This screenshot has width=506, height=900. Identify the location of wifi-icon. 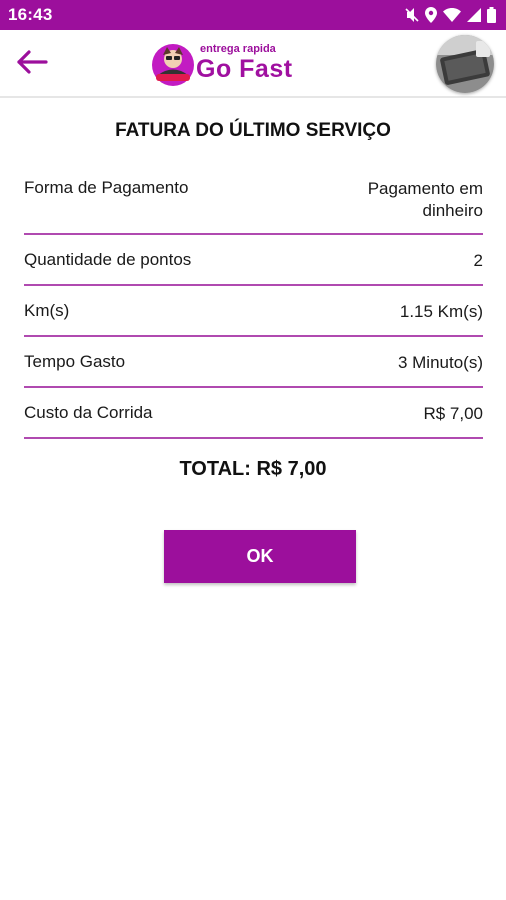
(452, 15).